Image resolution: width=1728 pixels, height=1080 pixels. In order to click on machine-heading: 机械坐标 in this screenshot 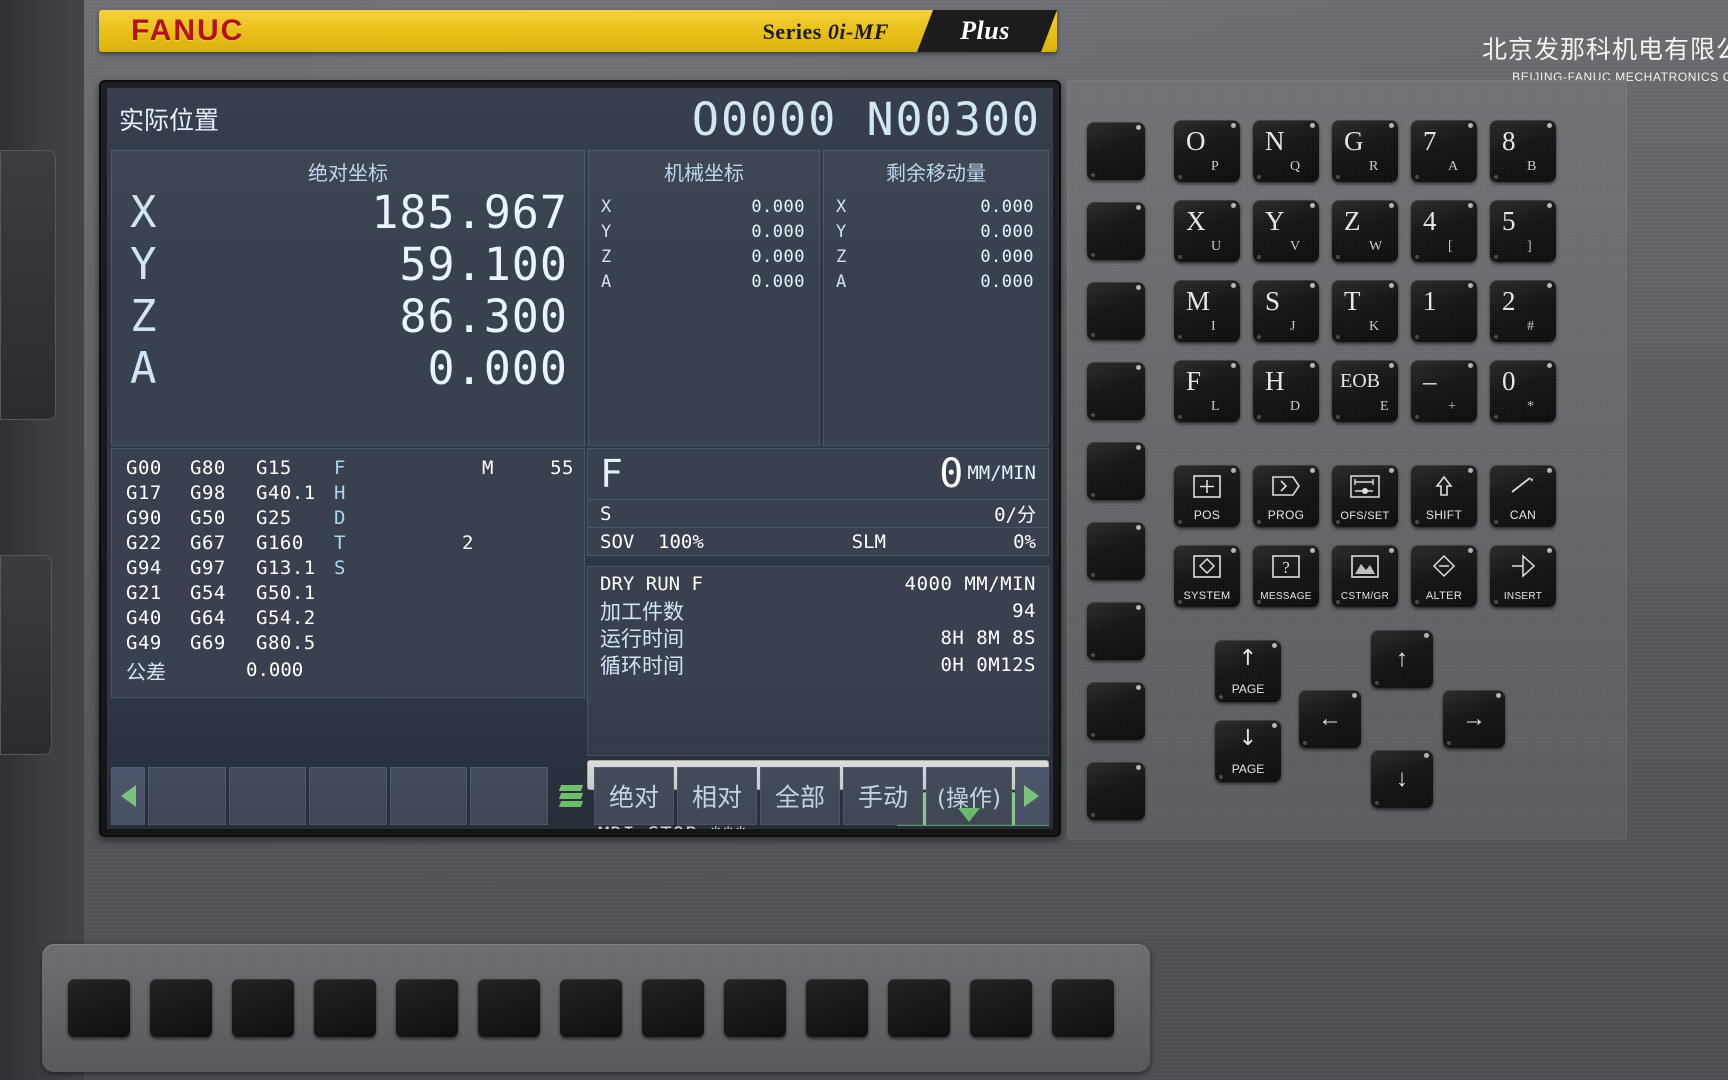, I will do `click(704, 173)`.